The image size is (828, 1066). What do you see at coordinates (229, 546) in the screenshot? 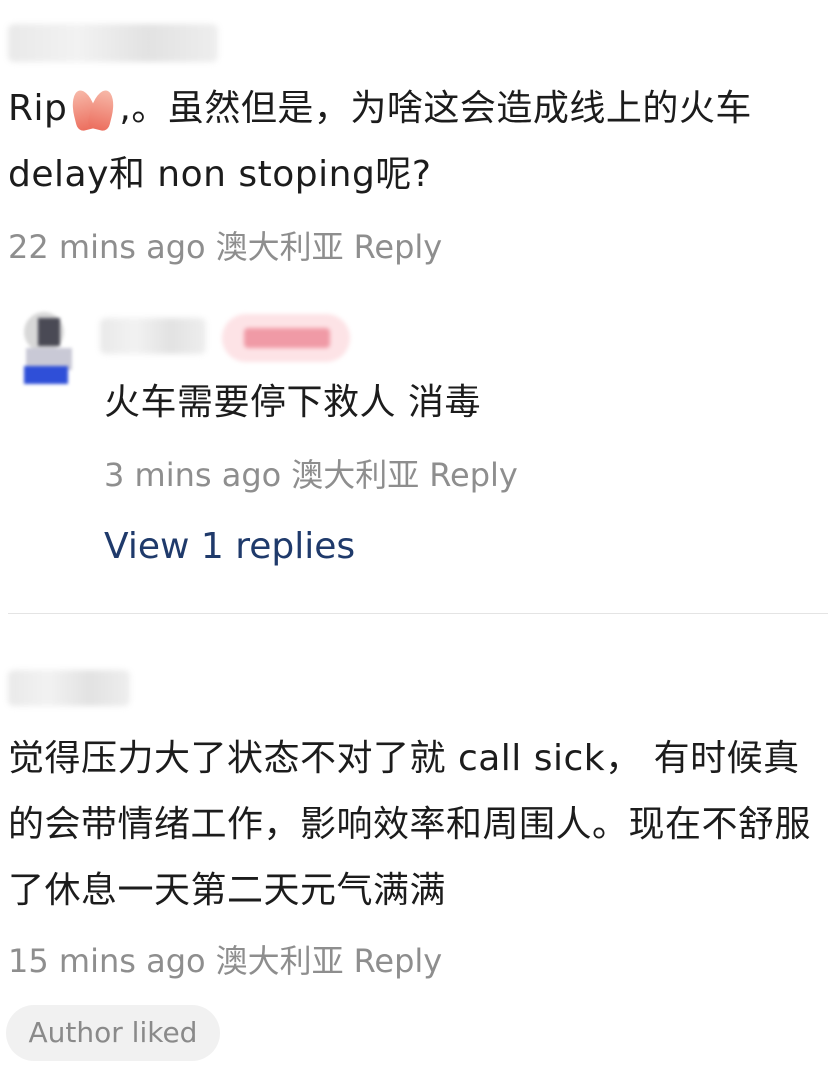
I see `view-replies-link: View 1 replies` at bounding box center [229, 546].